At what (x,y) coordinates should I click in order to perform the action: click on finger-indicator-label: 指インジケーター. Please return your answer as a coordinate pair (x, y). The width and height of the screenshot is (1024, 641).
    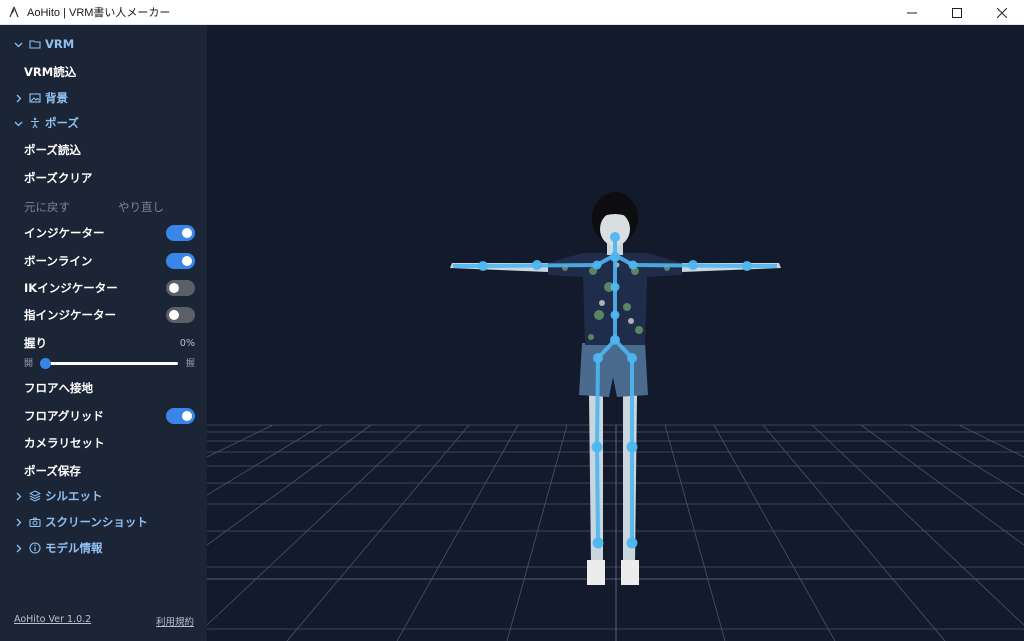
    Looking at the image, I should click on (70, 315).